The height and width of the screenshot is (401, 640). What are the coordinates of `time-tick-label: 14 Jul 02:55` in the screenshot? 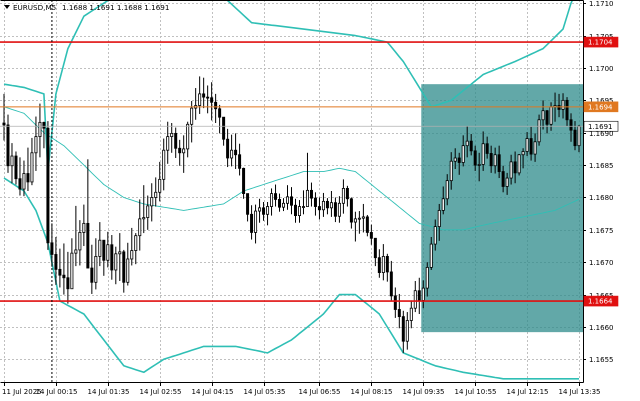 It's located at (161, 392).